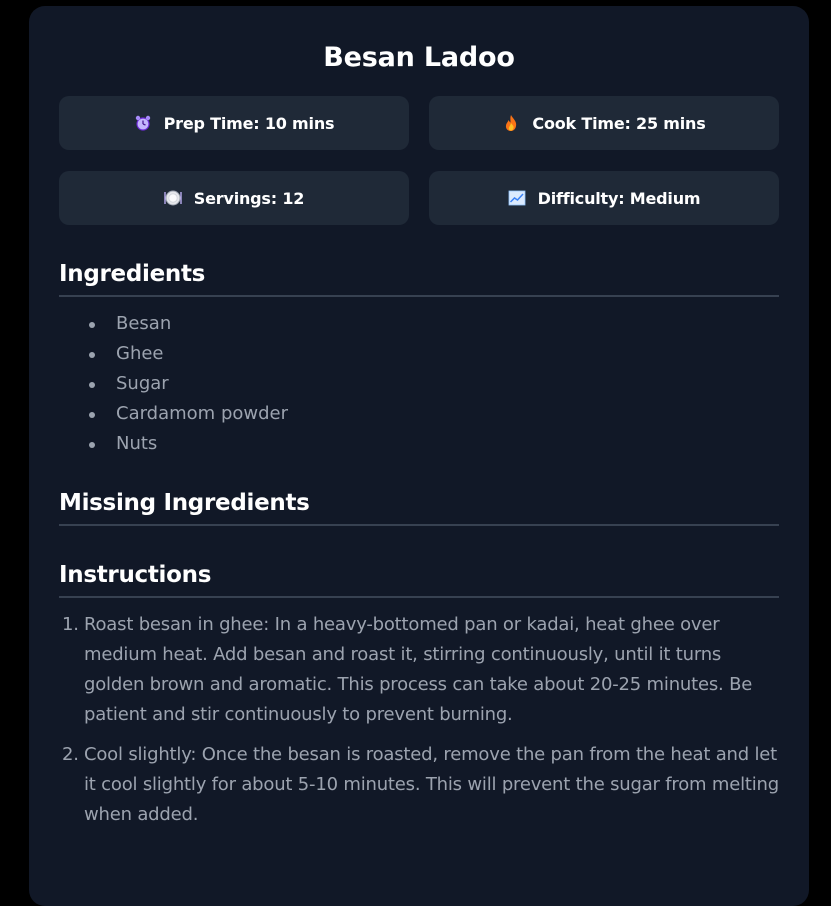 This screenshot has height=906, width=831. Describe the element at coordinates (511, 123) in the screenshot. I see `fire-icon` at that location.